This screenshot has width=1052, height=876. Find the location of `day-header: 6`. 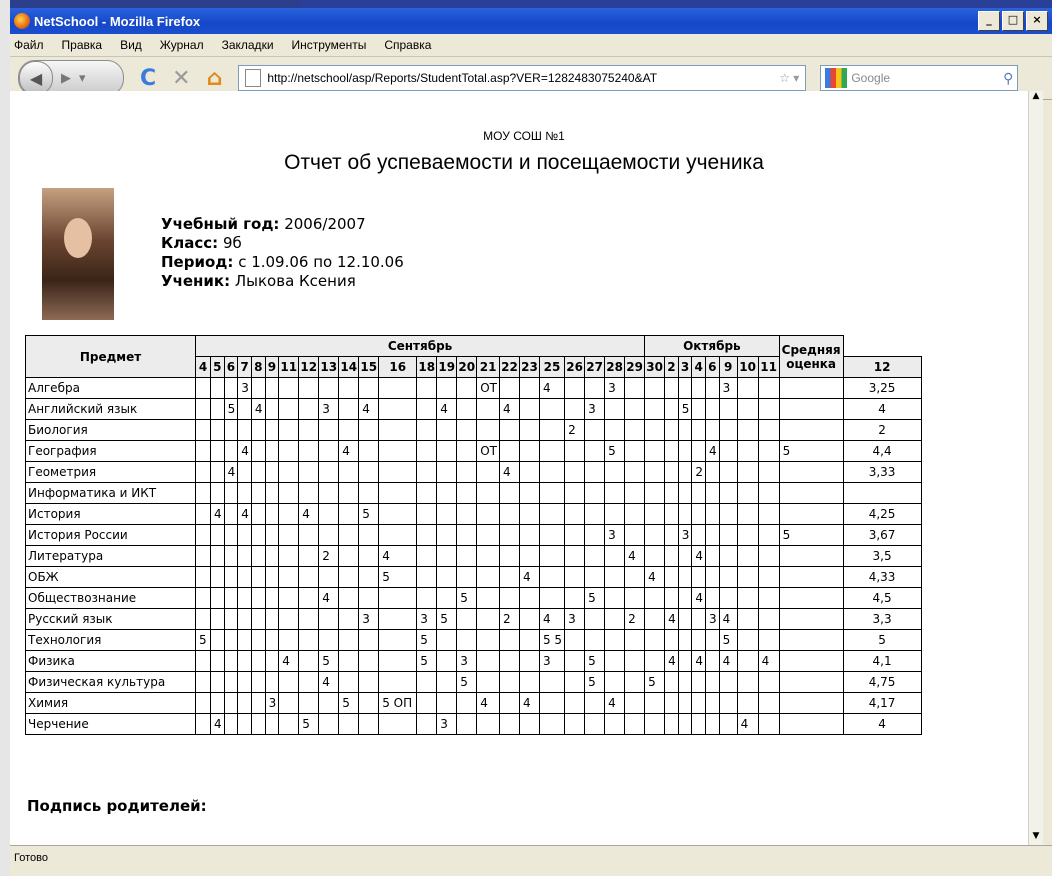

day-header: 6 is located at coordinates (712, 367).